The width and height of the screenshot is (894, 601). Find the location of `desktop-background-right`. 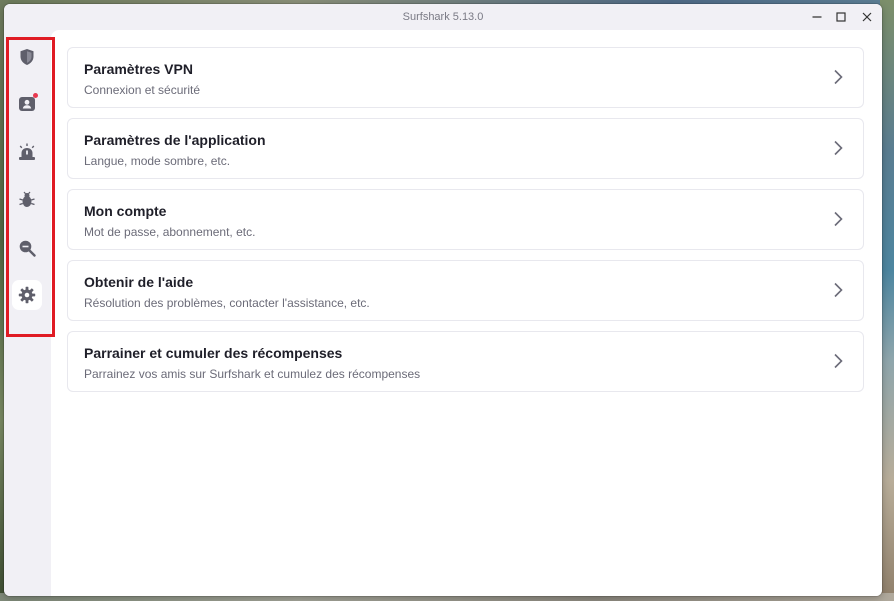

desktop-background-right is located at coordinates (887, 300).